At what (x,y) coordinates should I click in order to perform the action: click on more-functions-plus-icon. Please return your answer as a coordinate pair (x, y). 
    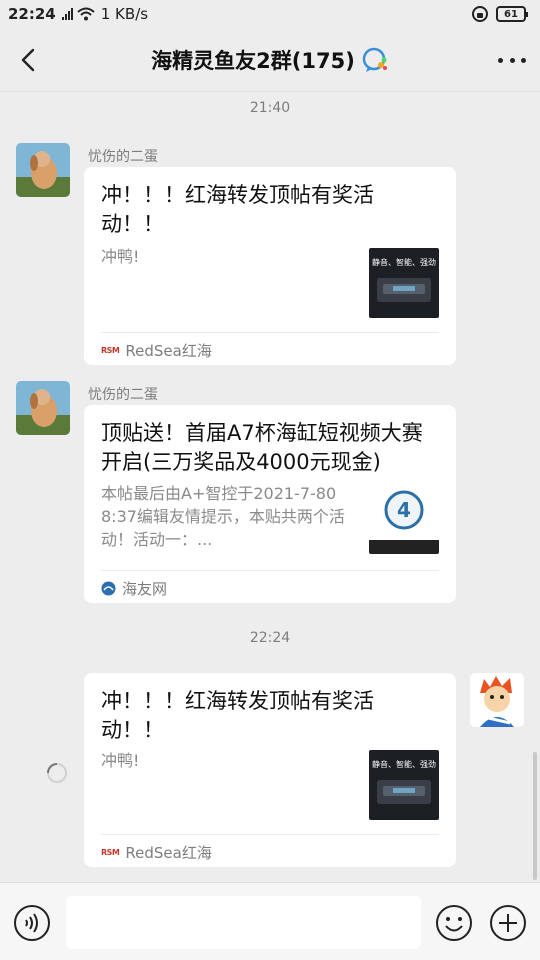
    Looking at the image, I should click on (508, 923).